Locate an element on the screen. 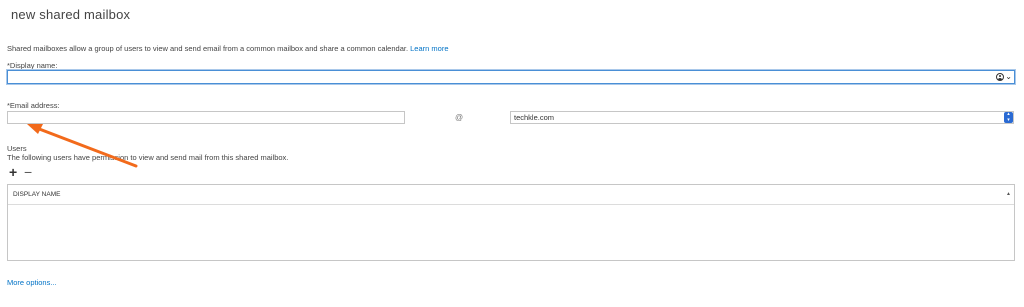 This screenshot has height=307, width=1024. sort-ascending-icon: ▲ is located at coordinates (1008, 194).